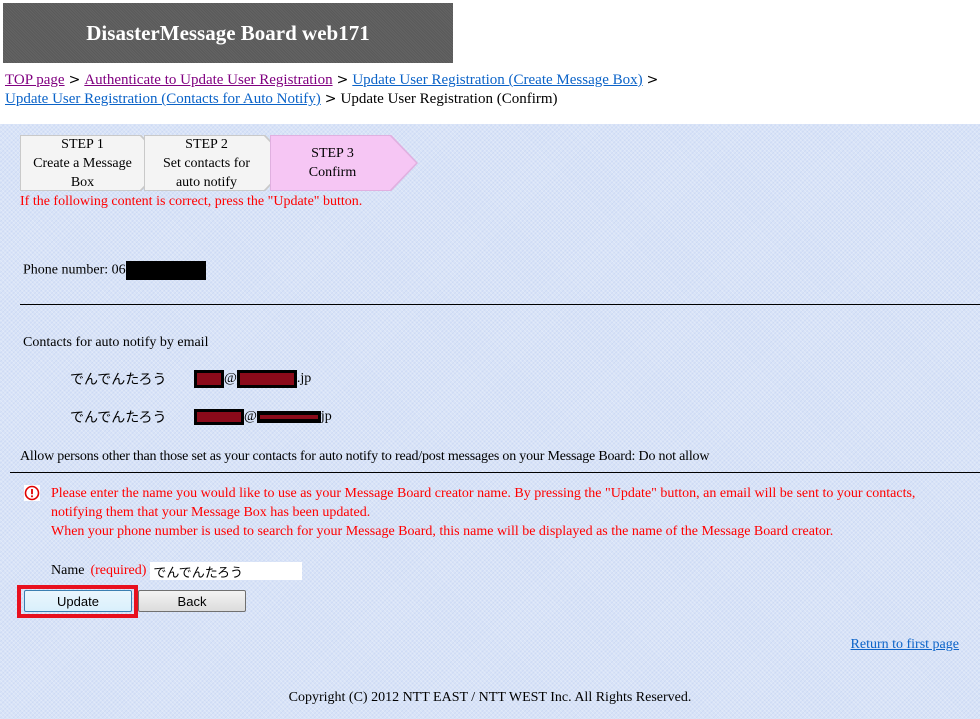 This screenshot has height=719, width=980. I want to click on breadcrumb-top-page: TOP page, so click(35, 80).